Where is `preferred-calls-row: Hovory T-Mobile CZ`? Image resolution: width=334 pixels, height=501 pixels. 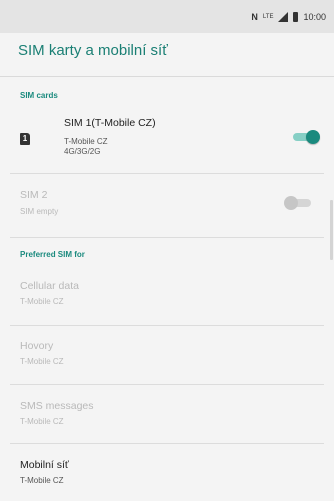
preferred-calls-row: Hovory T-Mobile CZ is located at coordinates (167, 357).